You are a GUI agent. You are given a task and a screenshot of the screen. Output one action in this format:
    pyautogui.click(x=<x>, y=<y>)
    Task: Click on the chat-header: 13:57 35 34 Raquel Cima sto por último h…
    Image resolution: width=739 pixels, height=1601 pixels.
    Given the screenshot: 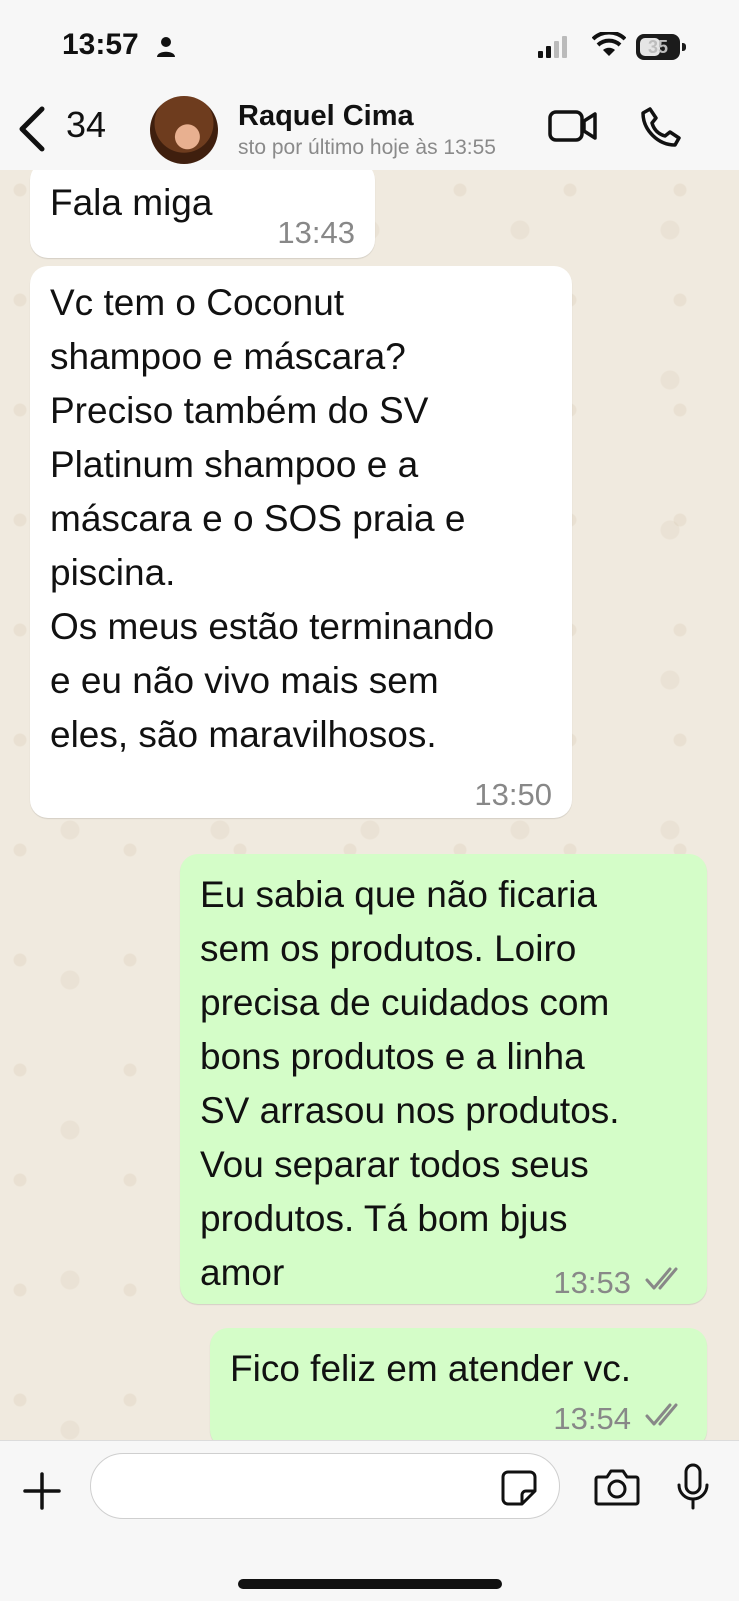 What is the action you would take?
    pyautogui.click(x=369, y=85)
    